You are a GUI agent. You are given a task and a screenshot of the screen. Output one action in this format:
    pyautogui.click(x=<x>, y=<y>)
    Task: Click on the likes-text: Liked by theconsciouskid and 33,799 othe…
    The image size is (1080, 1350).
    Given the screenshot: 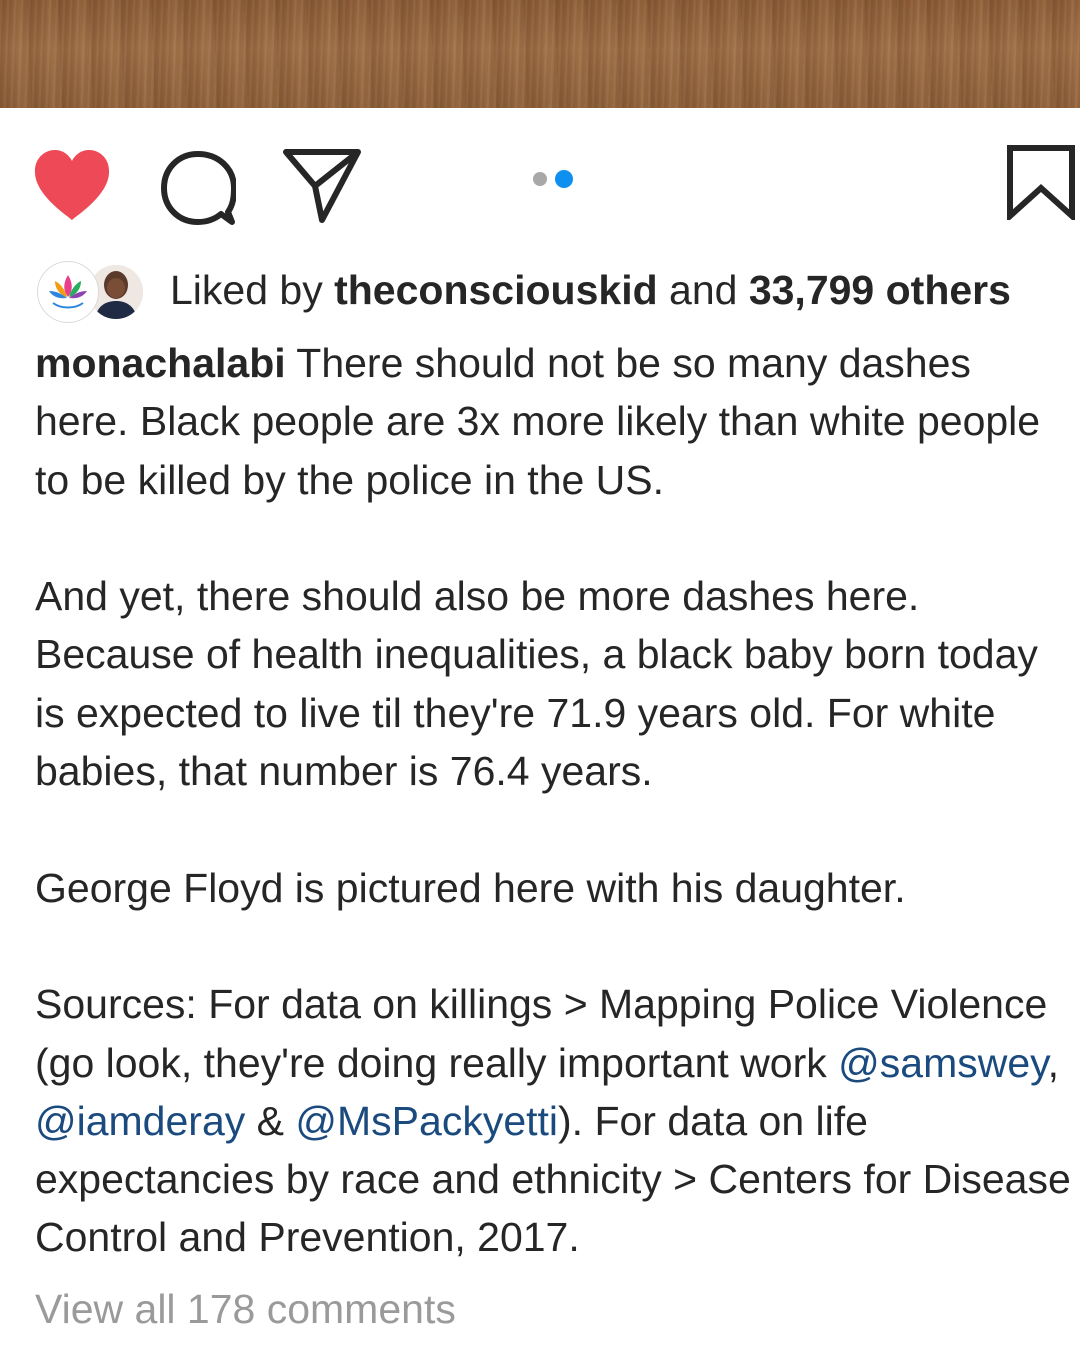 What is the action you would take?
    pyautogui.click(x=590, y=290)
    